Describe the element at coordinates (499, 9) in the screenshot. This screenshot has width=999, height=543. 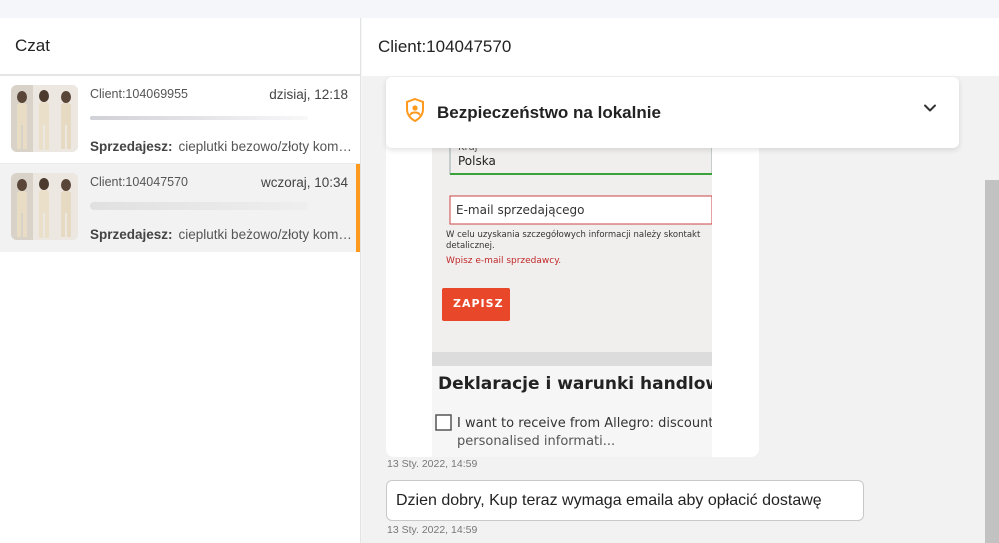
I see `window-top-strip` at that location.